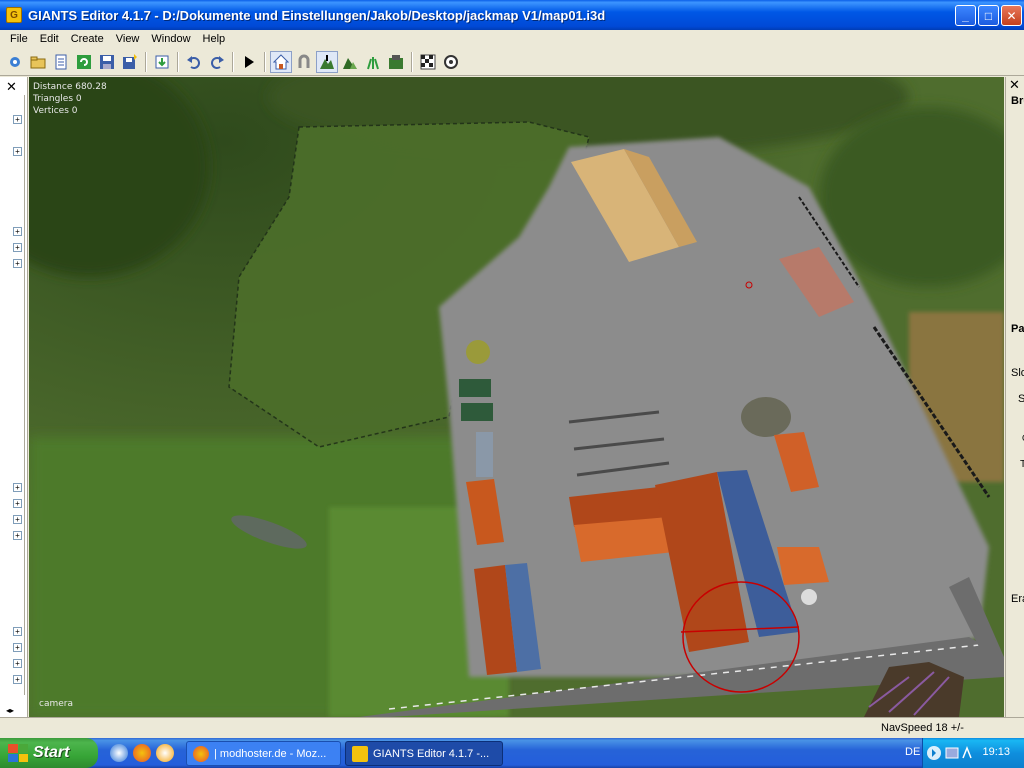  I want to click on slope-label: Slo, so click(1017, 373).